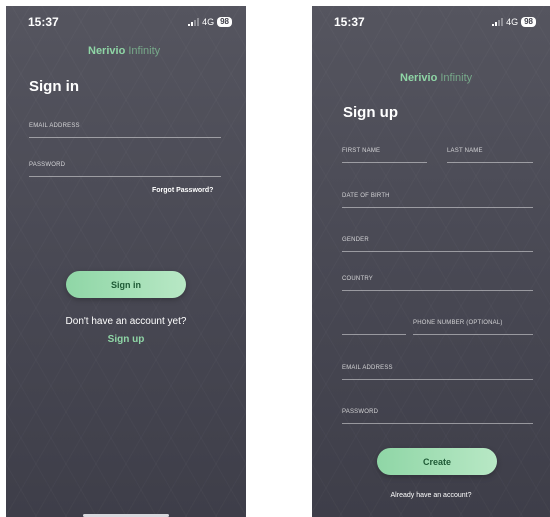 The image size is (550, 517). What do you see at coordinates (366, 196) in the screenshot?
I see `date-of-birth-label: DATE OF BIRTH` at bounding box center [366, 196].